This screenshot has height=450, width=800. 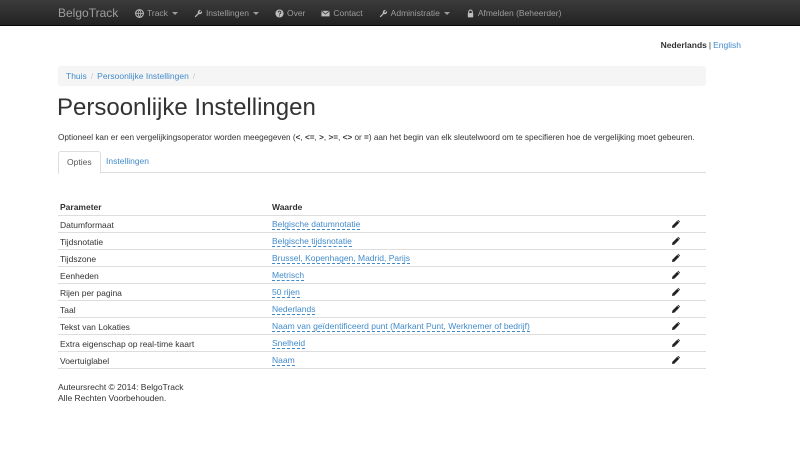 I want to click on footer-rights: Alle Rechten Voorbehouden., so click(x=112, y=398).